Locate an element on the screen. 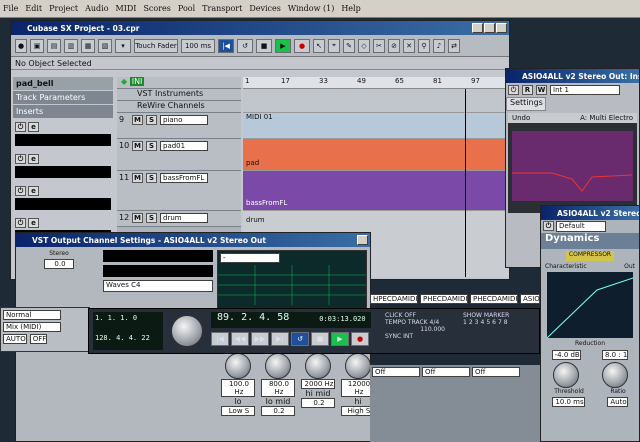 The height and width of the screenshot is (442, 640). play-icon: ▶ is located at coordinates (340, 339).